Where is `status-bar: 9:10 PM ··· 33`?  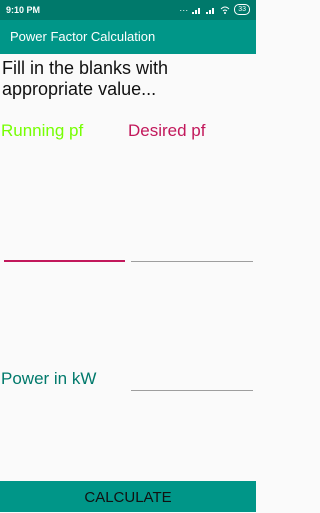 status-bar: 9:10 PM ··· 33 is located at coordinates (128, 10).